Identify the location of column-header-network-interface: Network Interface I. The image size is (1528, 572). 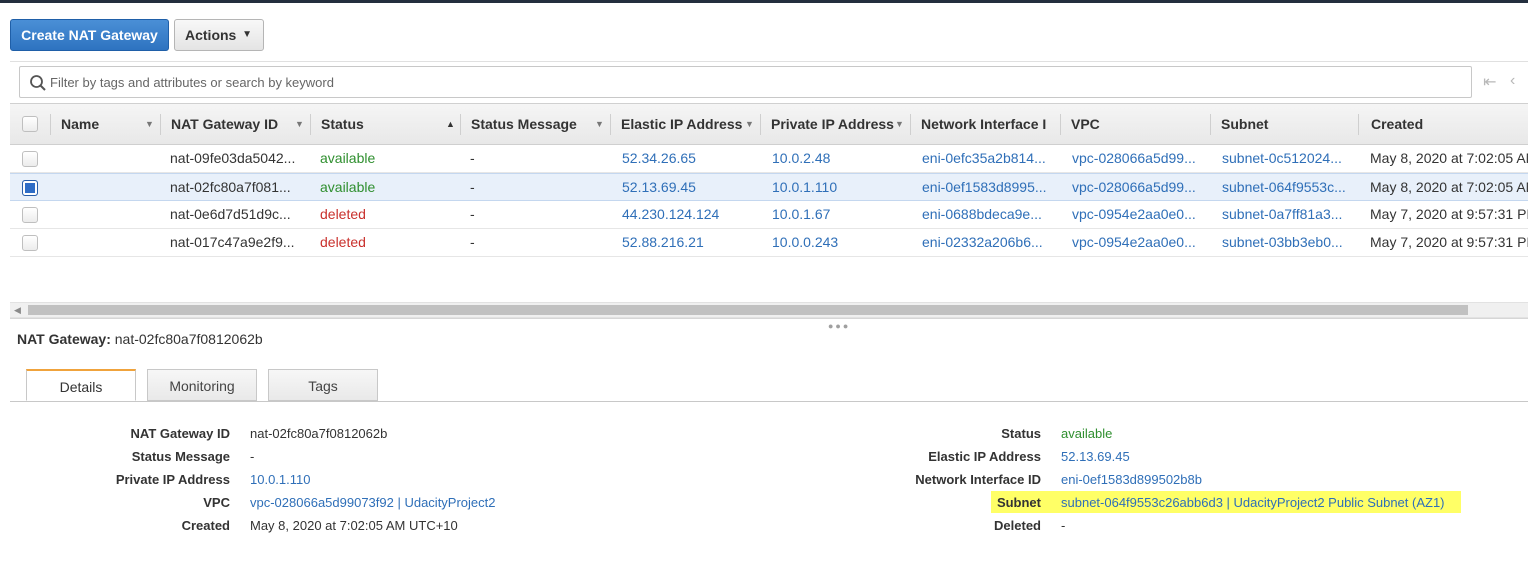
(983, 124).